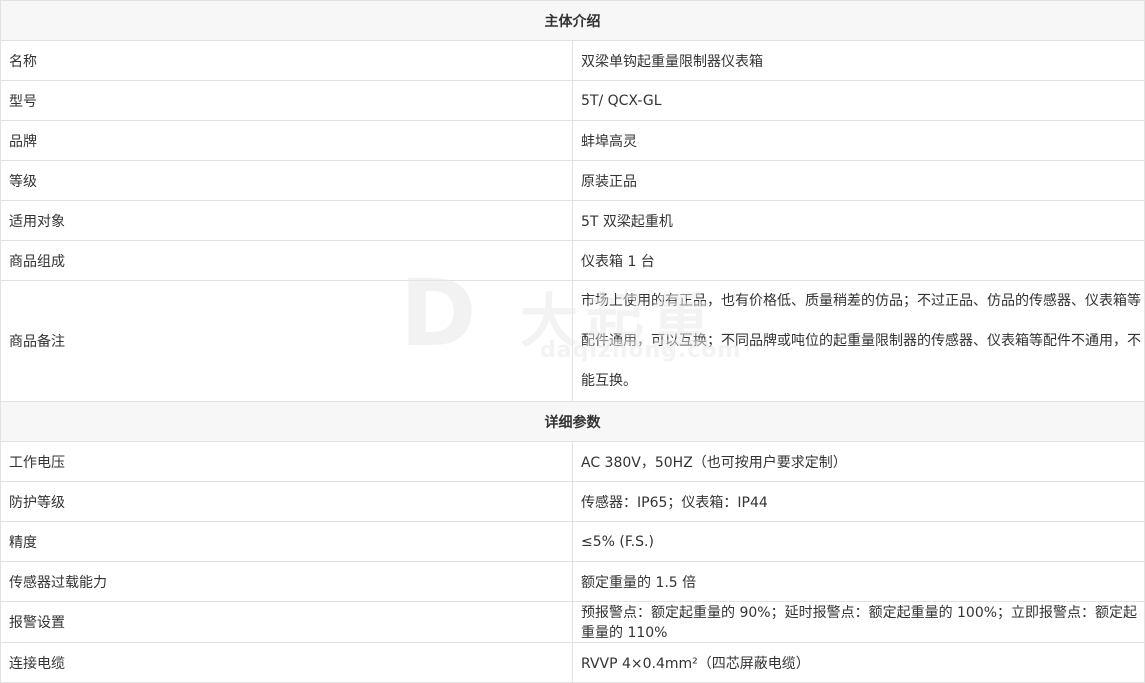 Image resolution: width=1145 pixels, height=683 pixels. I want to click on row-value: 双梁单钩起重量限制器仪表箱, so click(858, 60).